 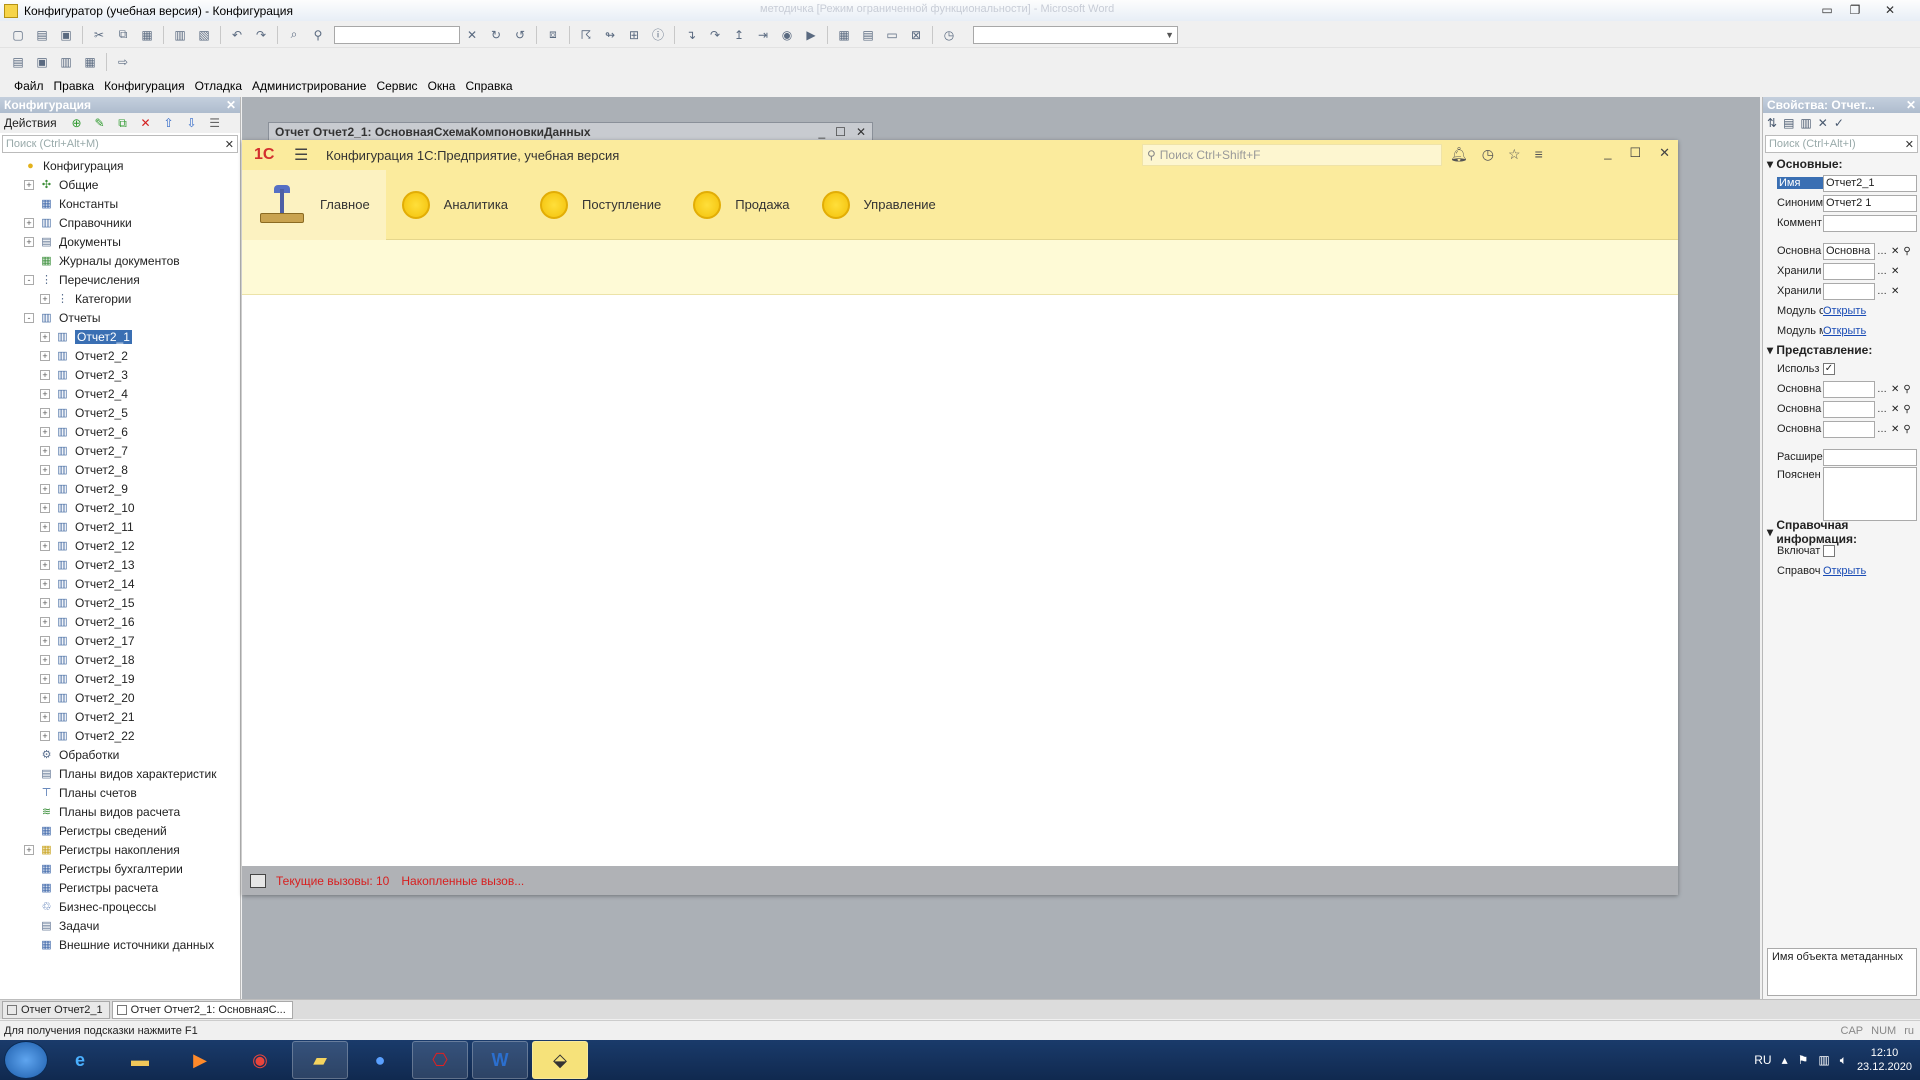 What do you see at coordinates (42, 35) in the screenshot?
I see `open-file-icon: ▤` at bounding box center [42, 35].